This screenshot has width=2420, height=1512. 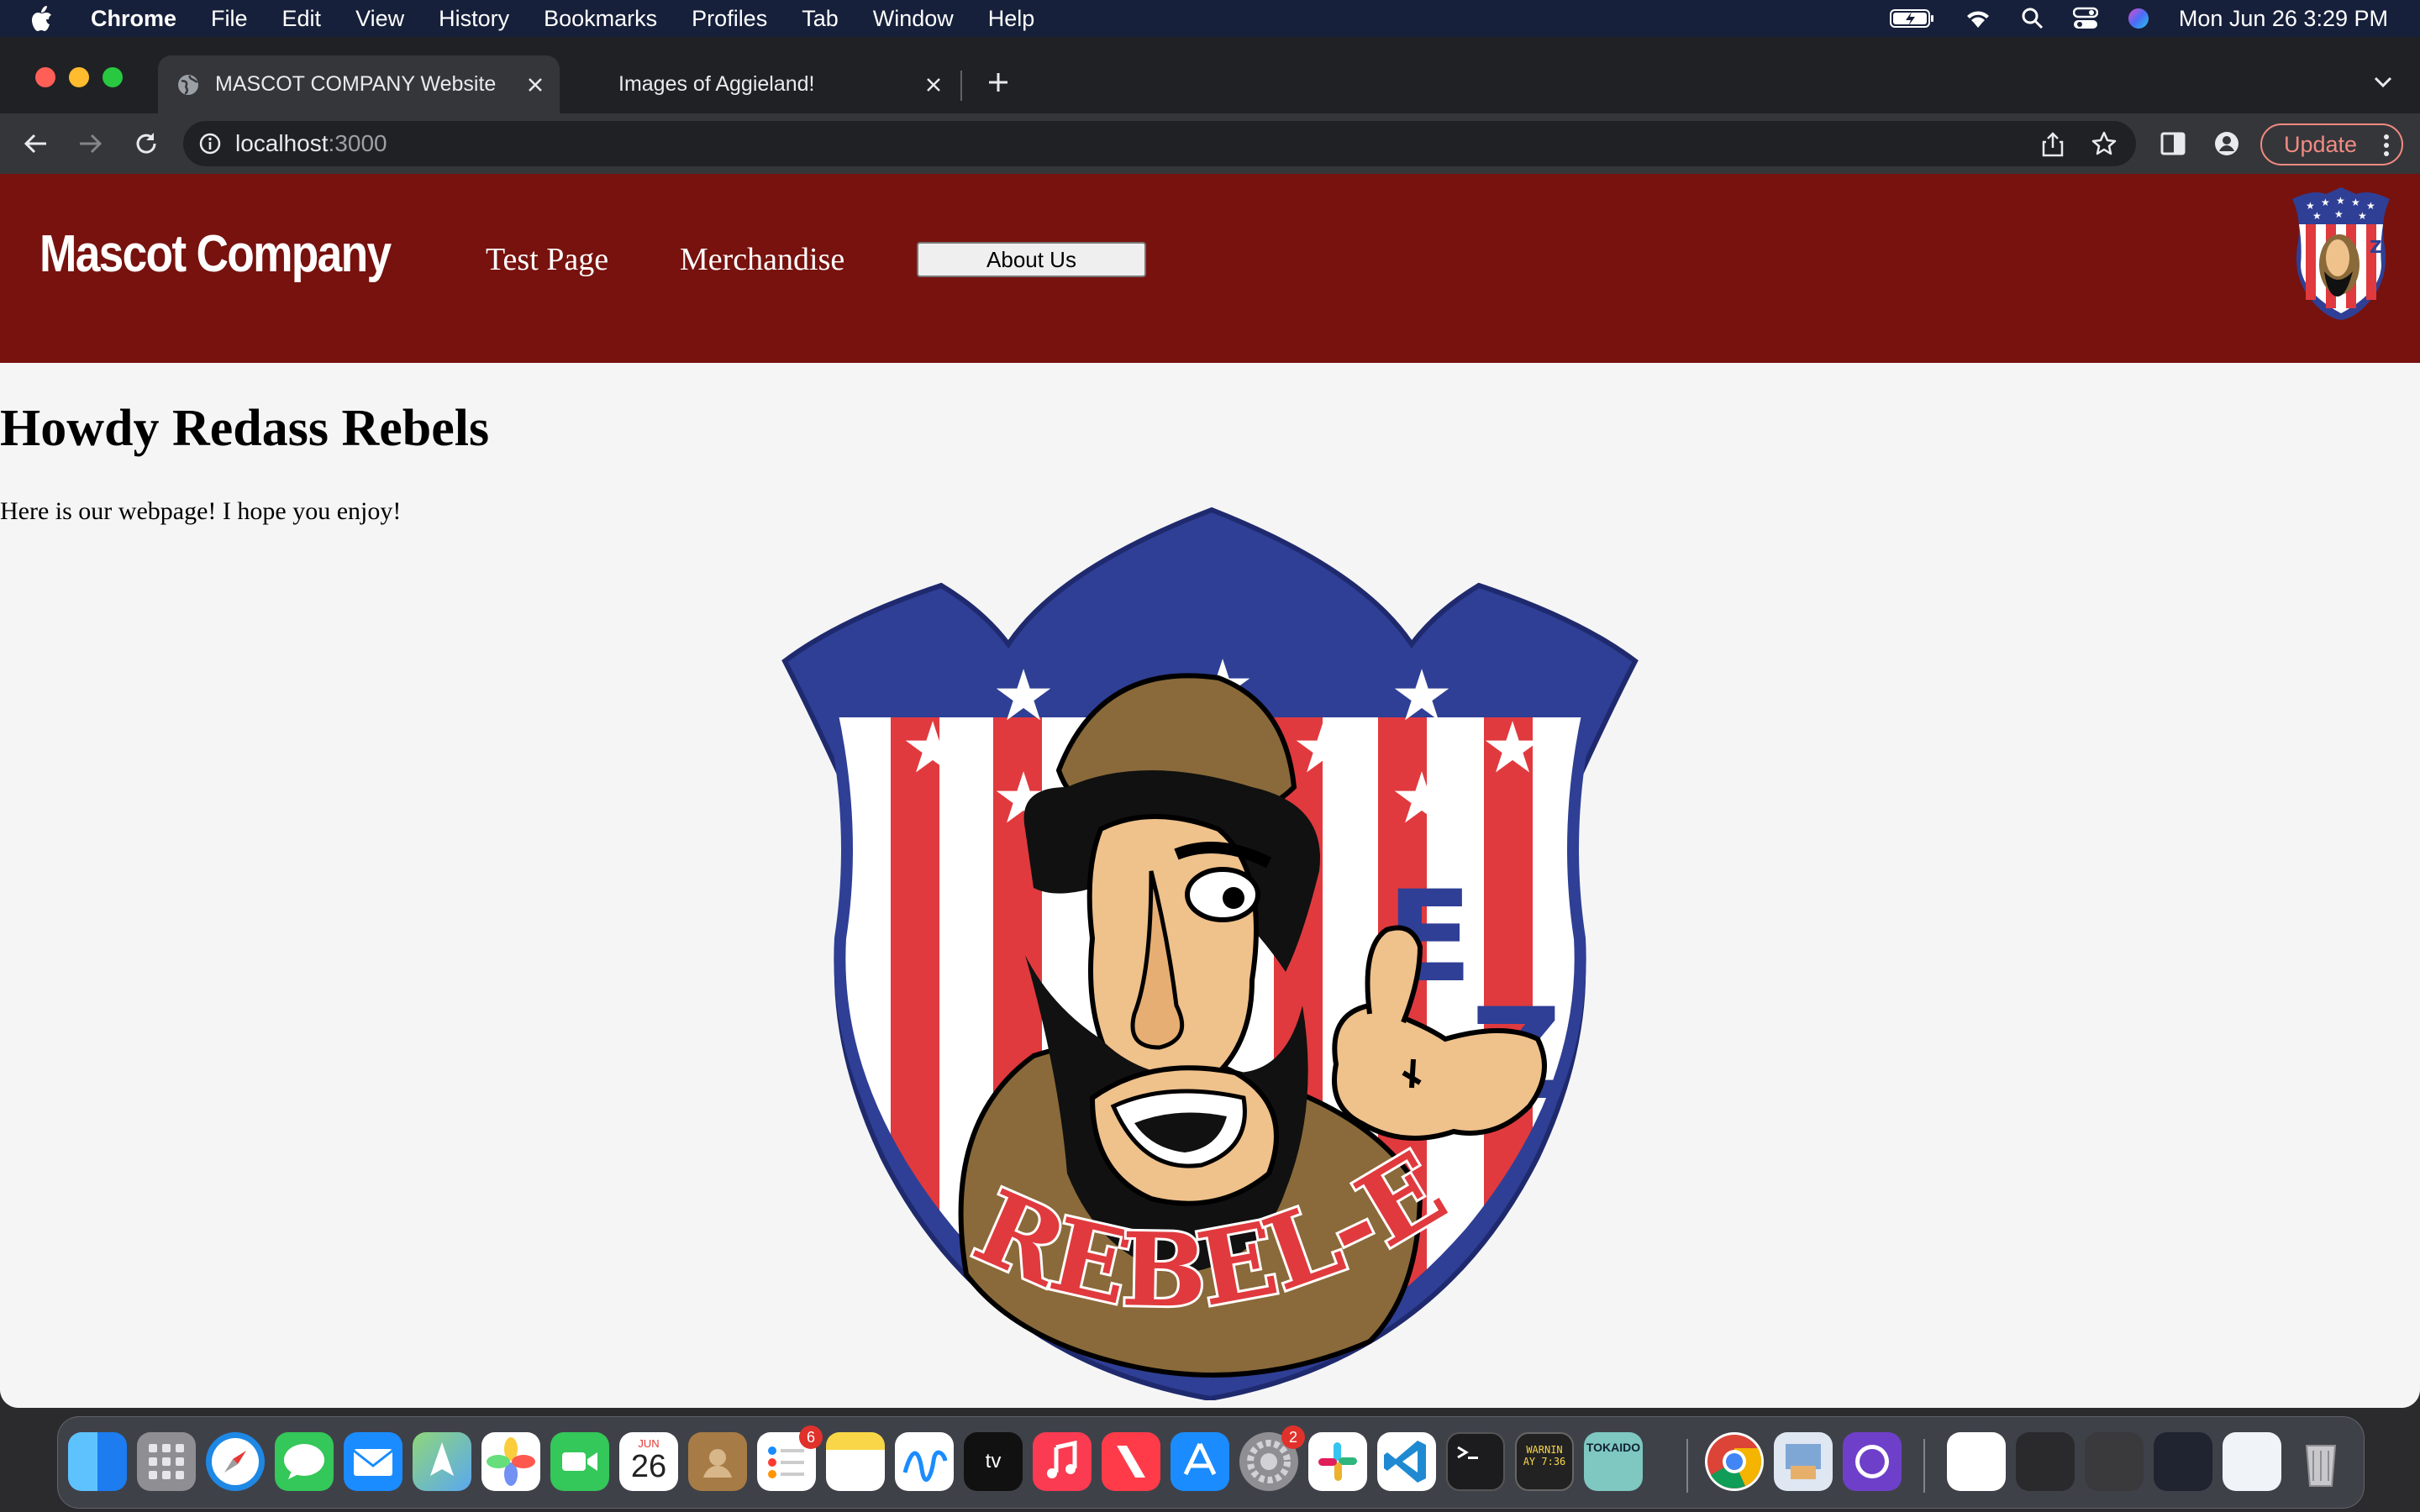 I want to click on menu-history: History, so click(x=474, y=19).